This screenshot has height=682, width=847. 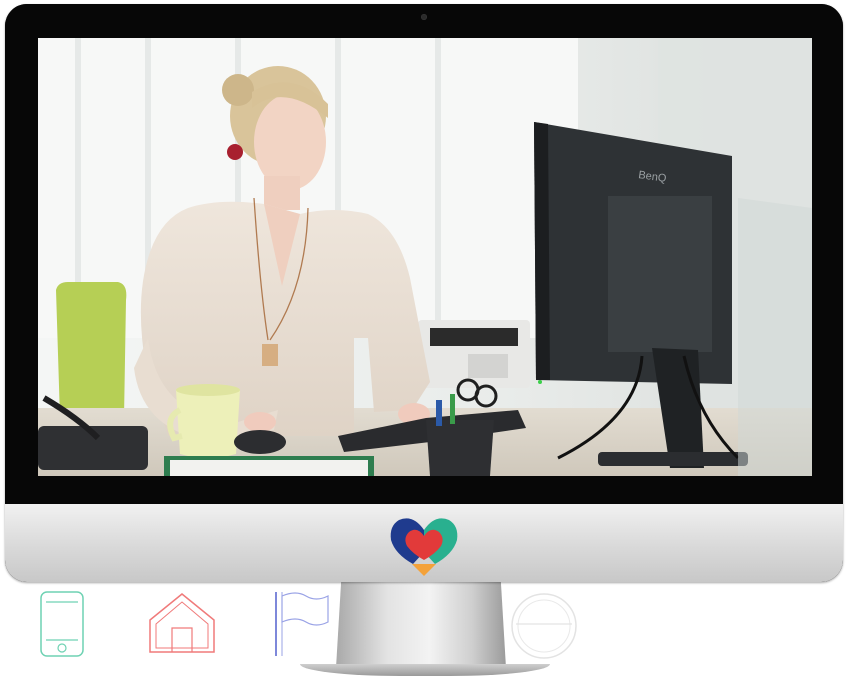 I want to click on monitor-stand, so click(x=421, y=625).